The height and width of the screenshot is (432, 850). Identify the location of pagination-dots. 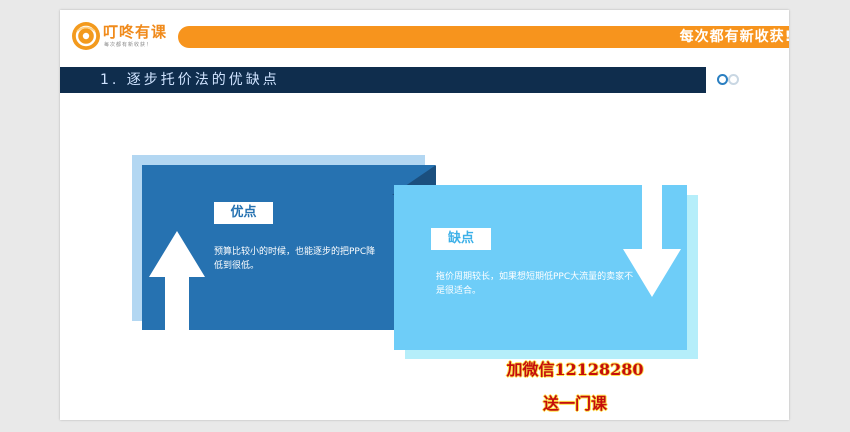
(729, 79).